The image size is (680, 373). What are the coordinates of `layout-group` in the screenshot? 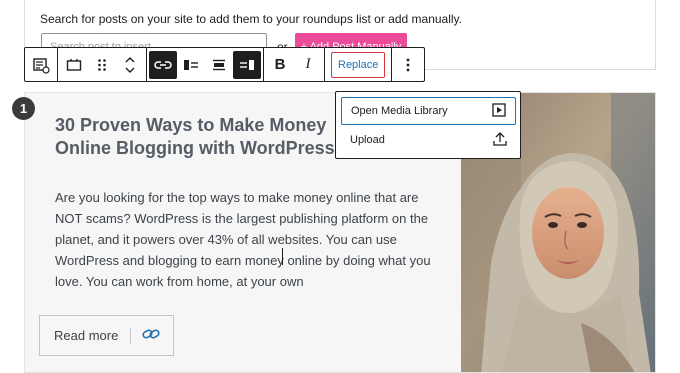 It's located at (205, 64).